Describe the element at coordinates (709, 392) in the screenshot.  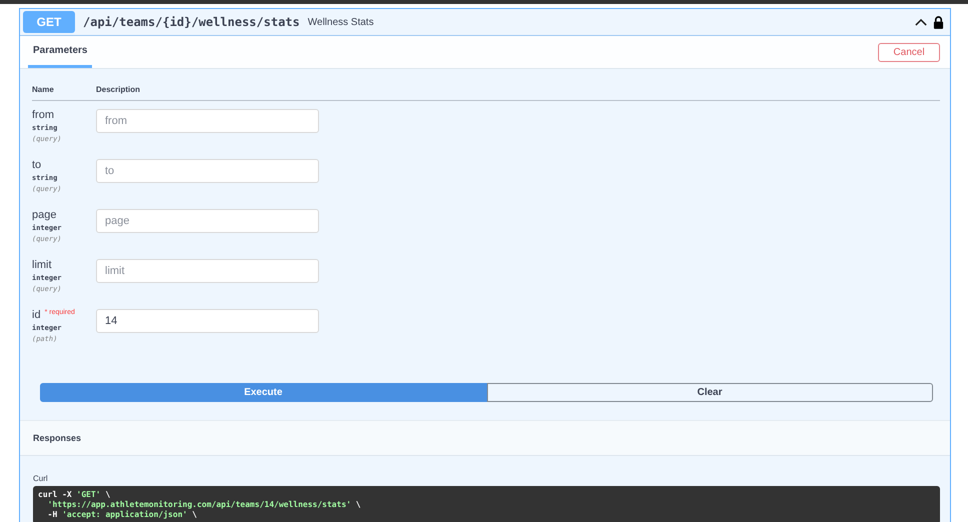
I see `clear-button: Clear` at that location.